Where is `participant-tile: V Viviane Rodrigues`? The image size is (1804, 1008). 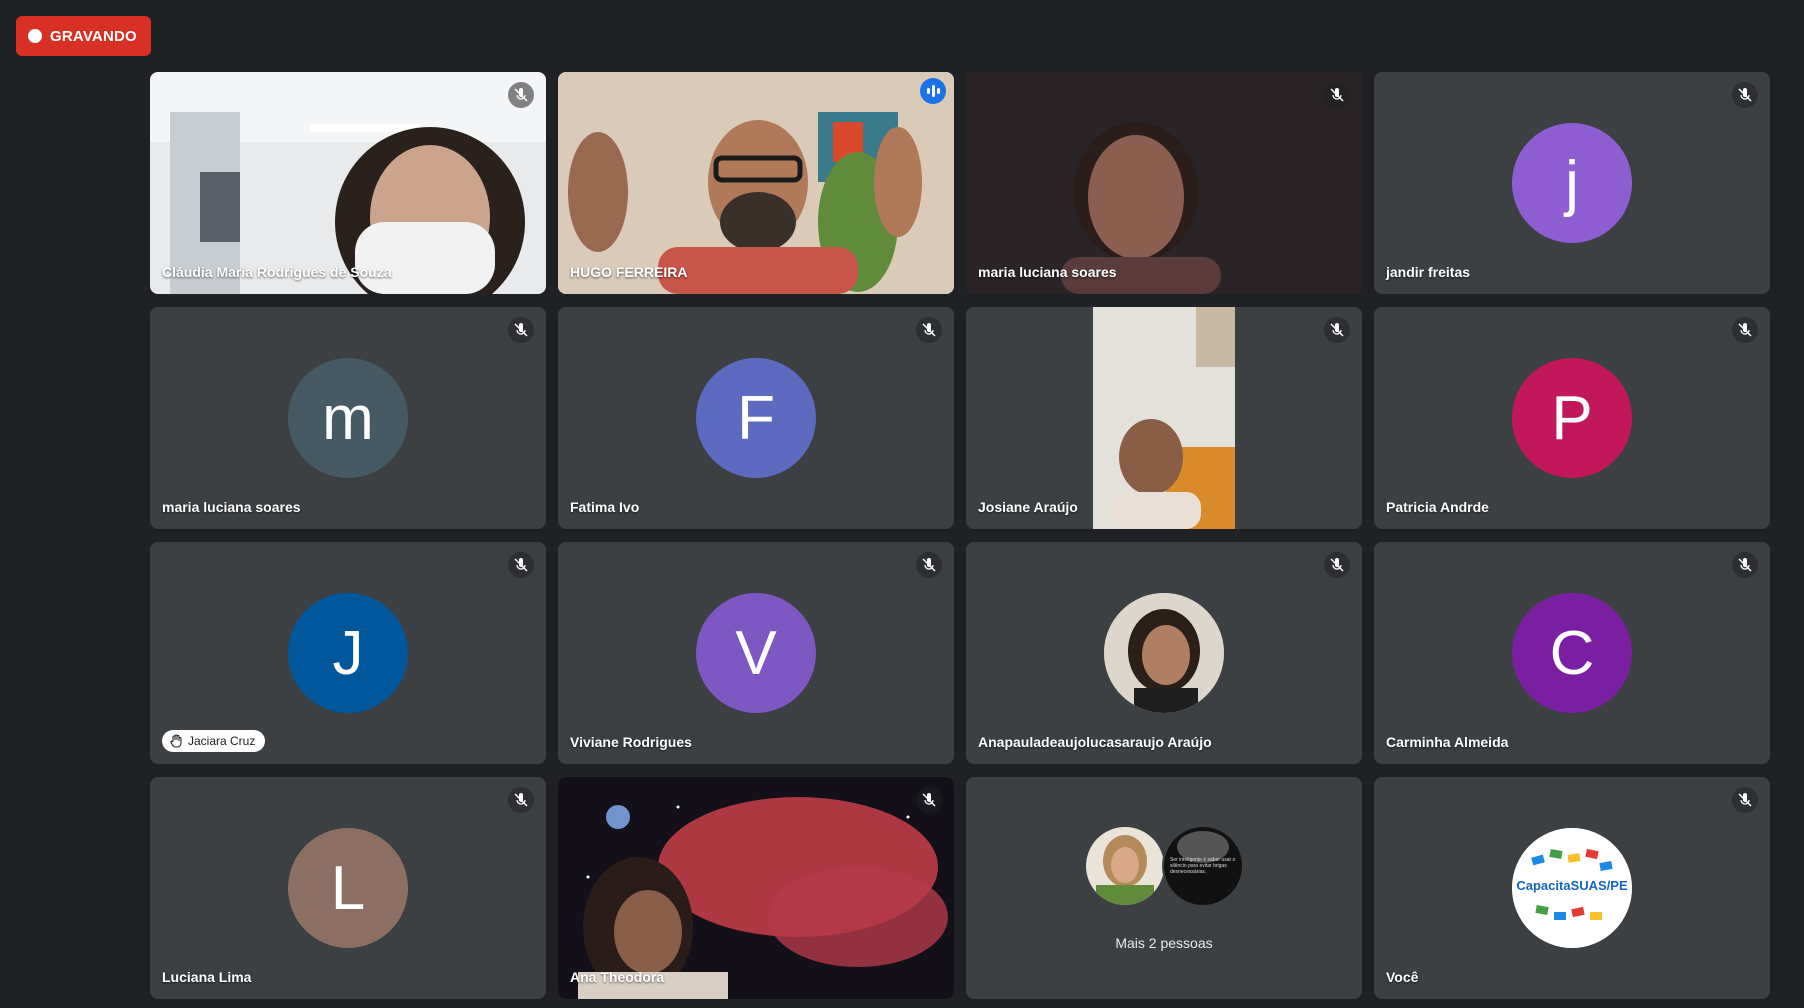 participant-tile: V Viviane Rodrigues is located at coordinates (756, 653).